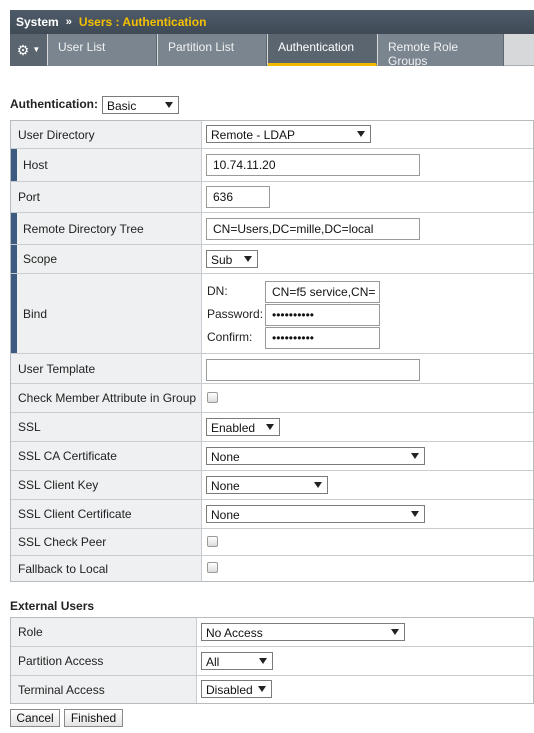  I want to click on ssl-ca-certificate-label: SSL CA Certificate, so click(106, 456).